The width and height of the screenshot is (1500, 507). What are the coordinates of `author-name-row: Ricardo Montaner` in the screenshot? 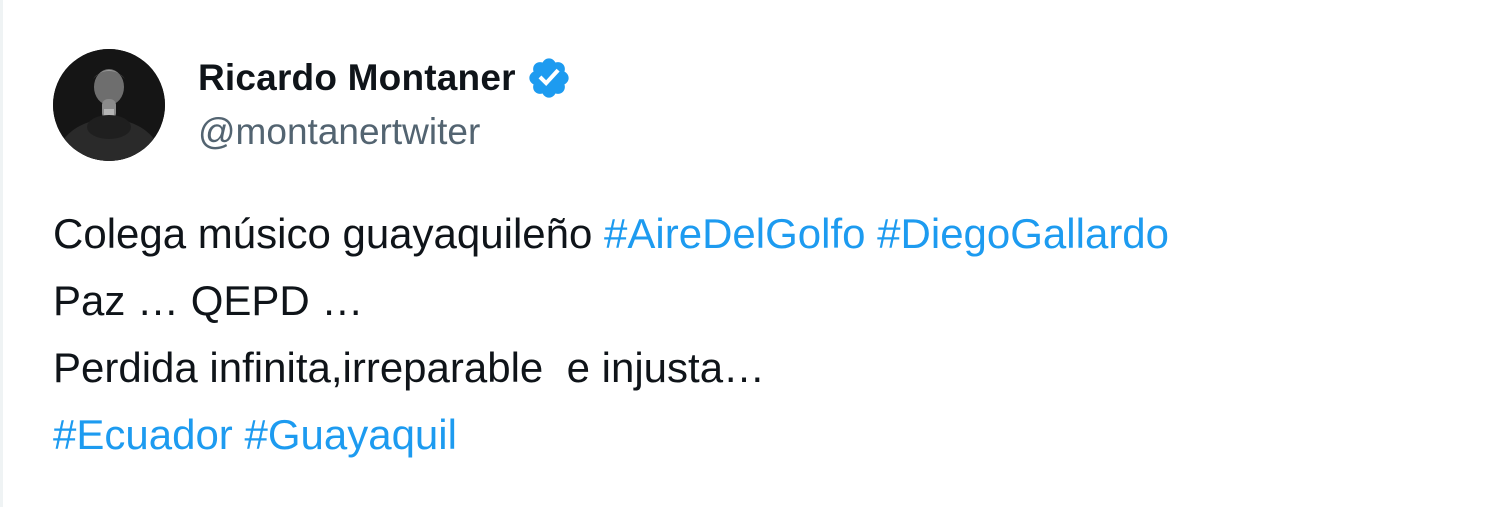 It's located at (385, 78).